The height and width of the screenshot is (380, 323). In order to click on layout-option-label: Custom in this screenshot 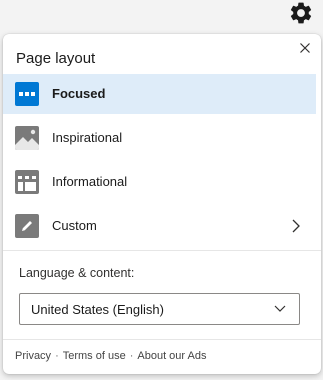, I will do `click(74, 225)`.